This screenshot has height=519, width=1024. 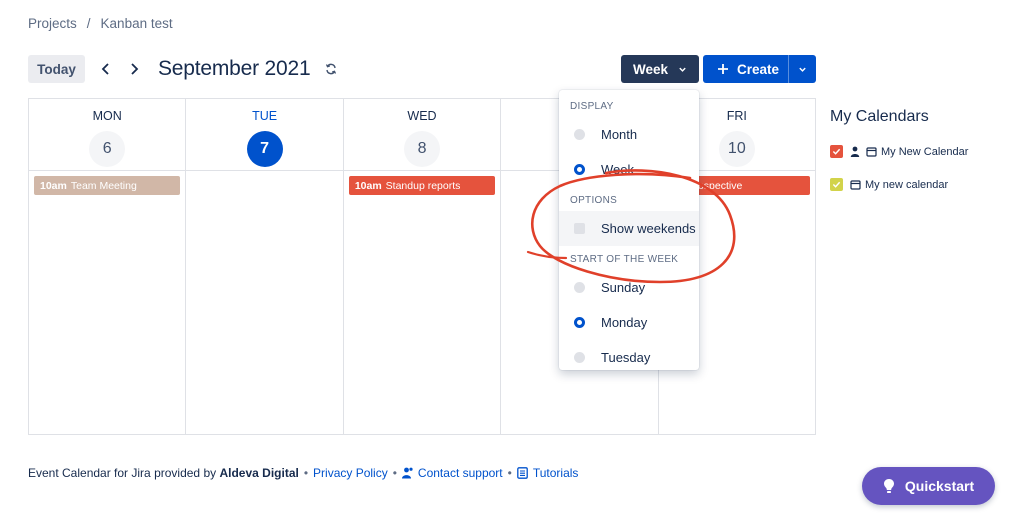 I want to click on quickstart-label: Quickstart, so click(x=939, y=486).